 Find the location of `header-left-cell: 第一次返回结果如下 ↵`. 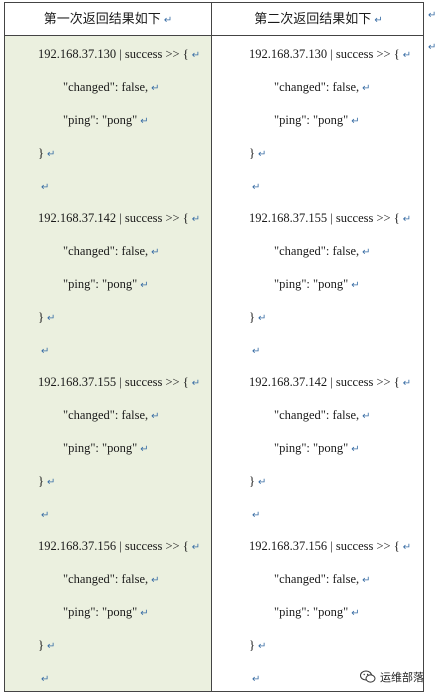

header-left-cell: 第一次返回结果如下 ↵ is located at coordinates (108, 19).